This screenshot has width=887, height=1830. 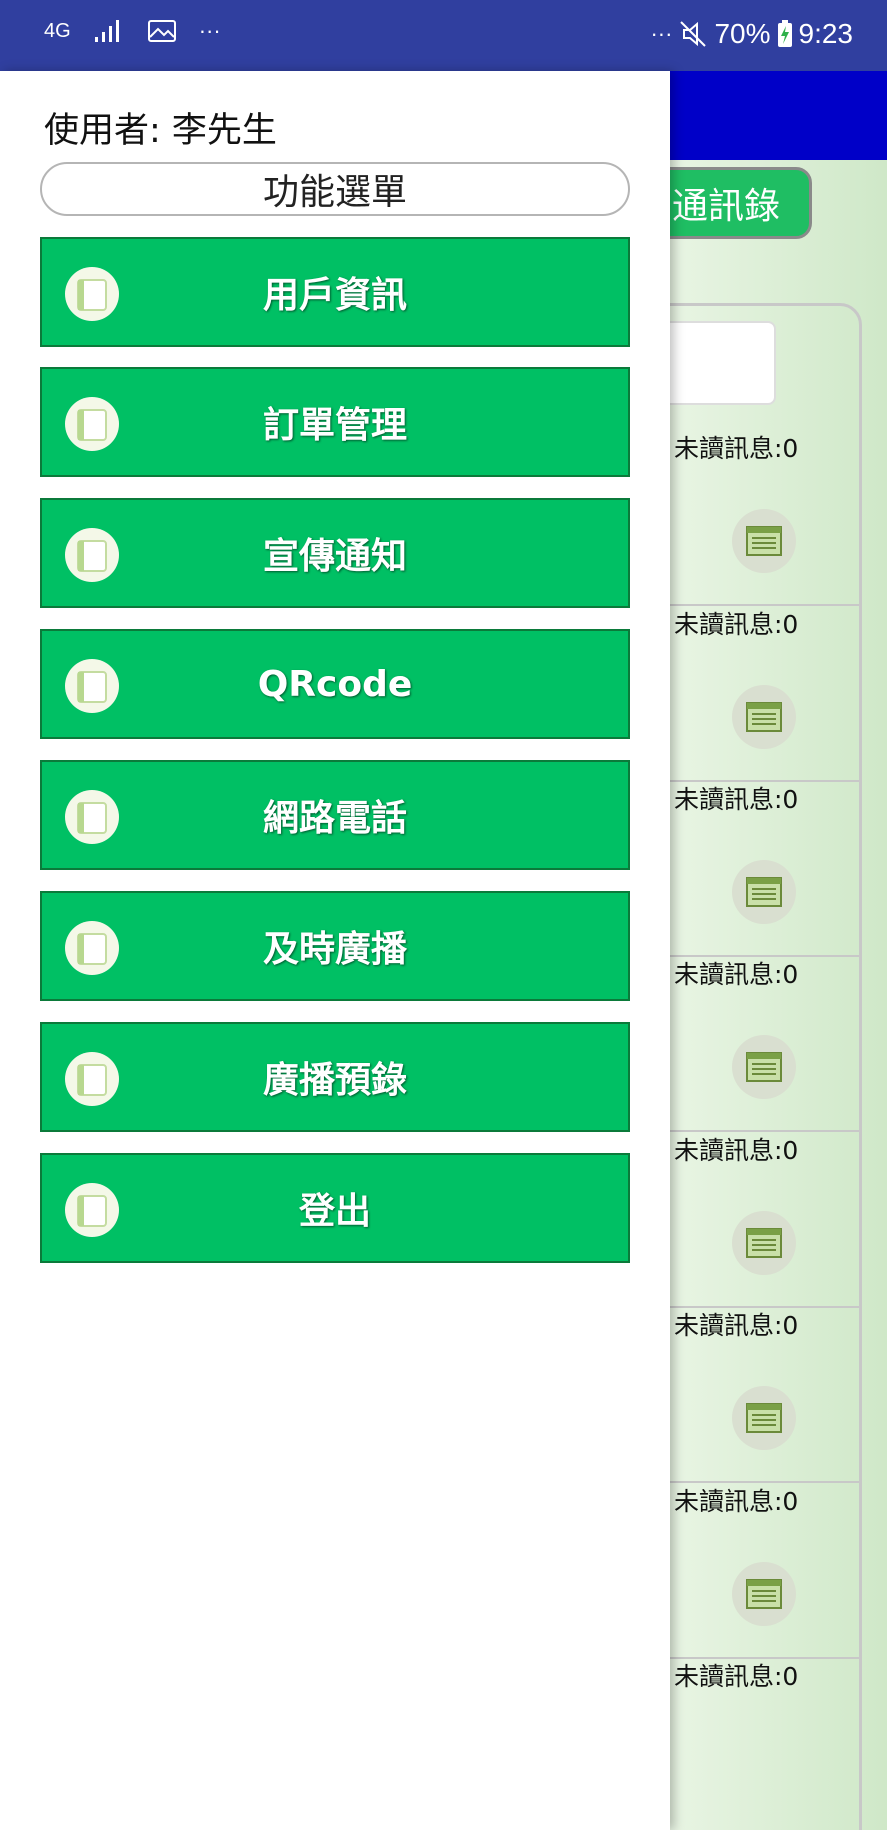 I want to click on menu-item-user-info: 用戶資訊, so click(x=335, y=292).